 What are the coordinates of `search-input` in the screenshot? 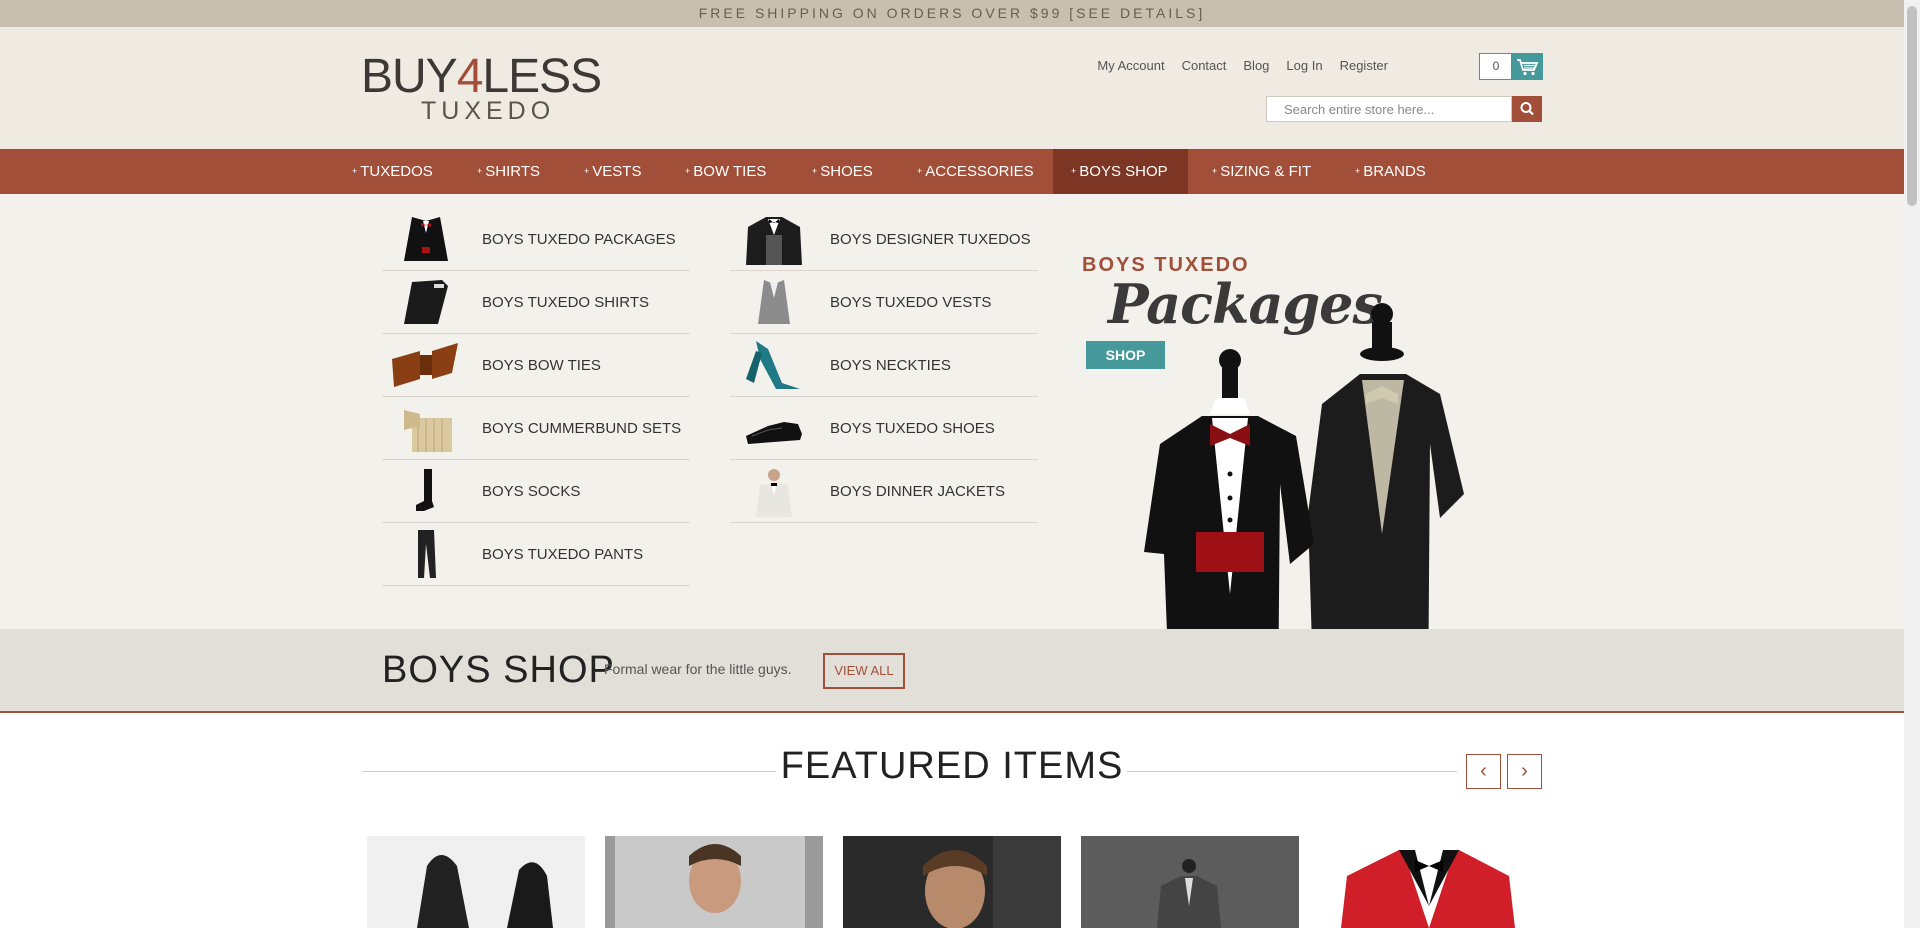 It's located at (1389, 109).